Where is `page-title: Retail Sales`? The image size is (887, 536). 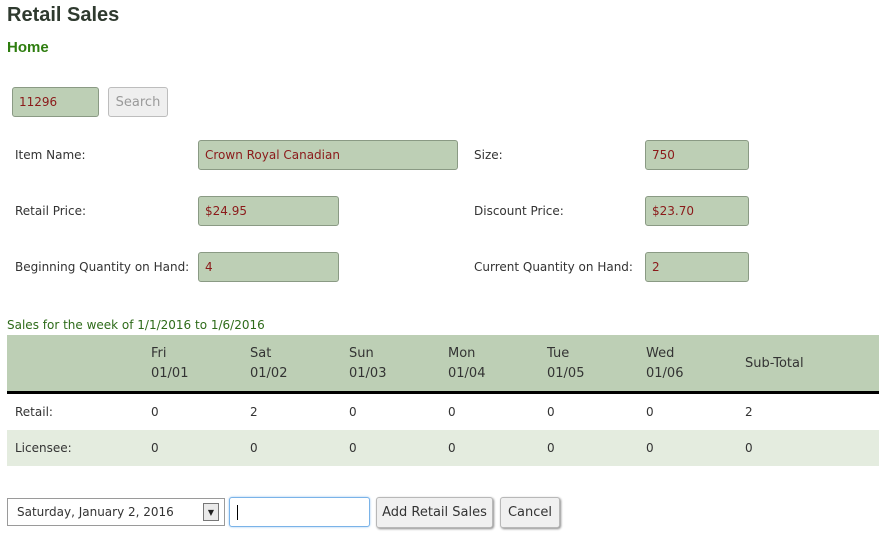 page-title: Retail Sales is located at coordinates (63, 15).